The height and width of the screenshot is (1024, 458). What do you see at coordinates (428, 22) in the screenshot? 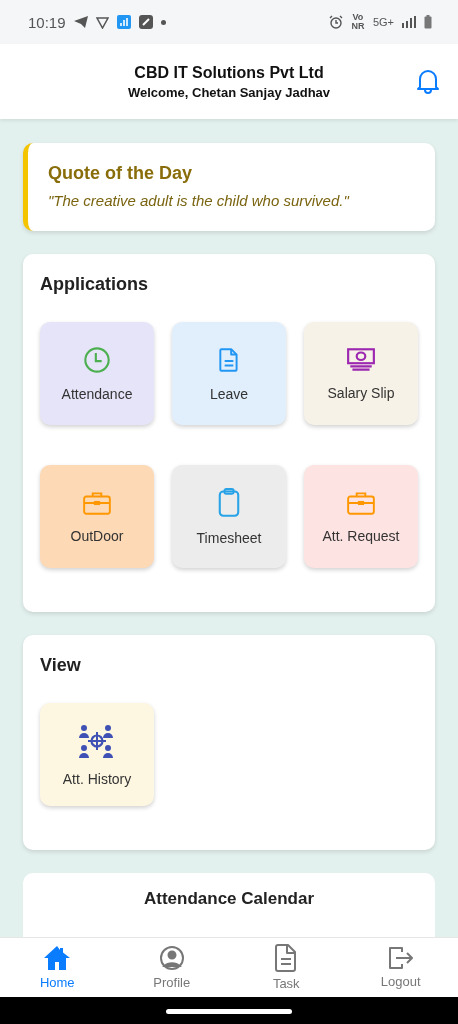
I see `battery-icon` at bounding box center [428, 22].